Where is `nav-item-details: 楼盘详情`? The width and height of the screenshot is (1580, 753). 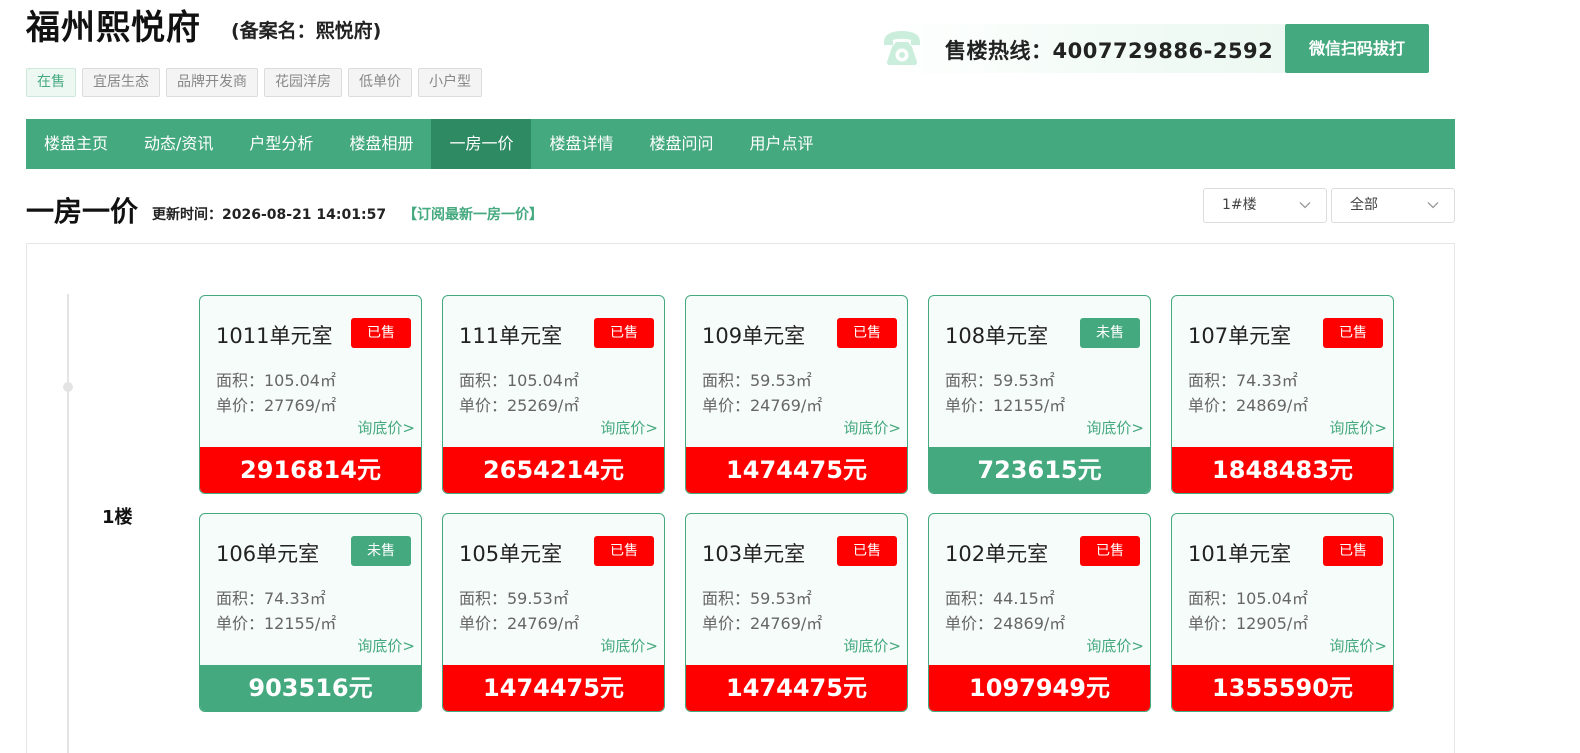 nav-item-details: 楼盘详情 is located at coordinates (581, 144).